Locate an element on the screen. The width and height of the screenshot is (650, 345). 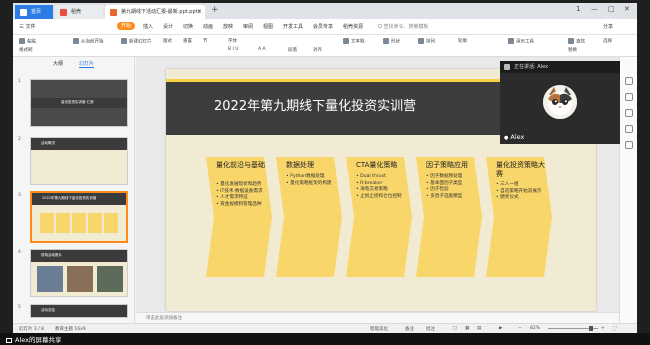
new-slide-icon is located at coordinates (124, 41).